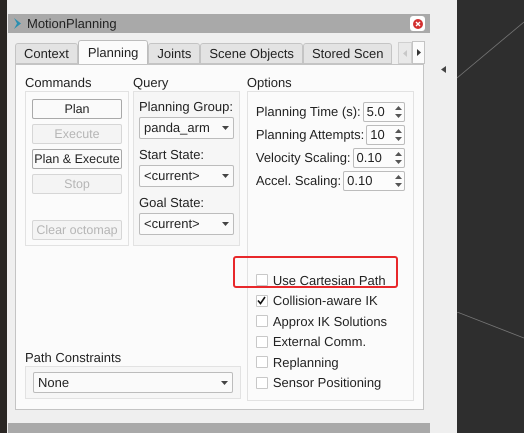  Describe the element at coordinates (311, 135) in the screenshot. I see `spinner-label: Planning Attempts:` at that location.